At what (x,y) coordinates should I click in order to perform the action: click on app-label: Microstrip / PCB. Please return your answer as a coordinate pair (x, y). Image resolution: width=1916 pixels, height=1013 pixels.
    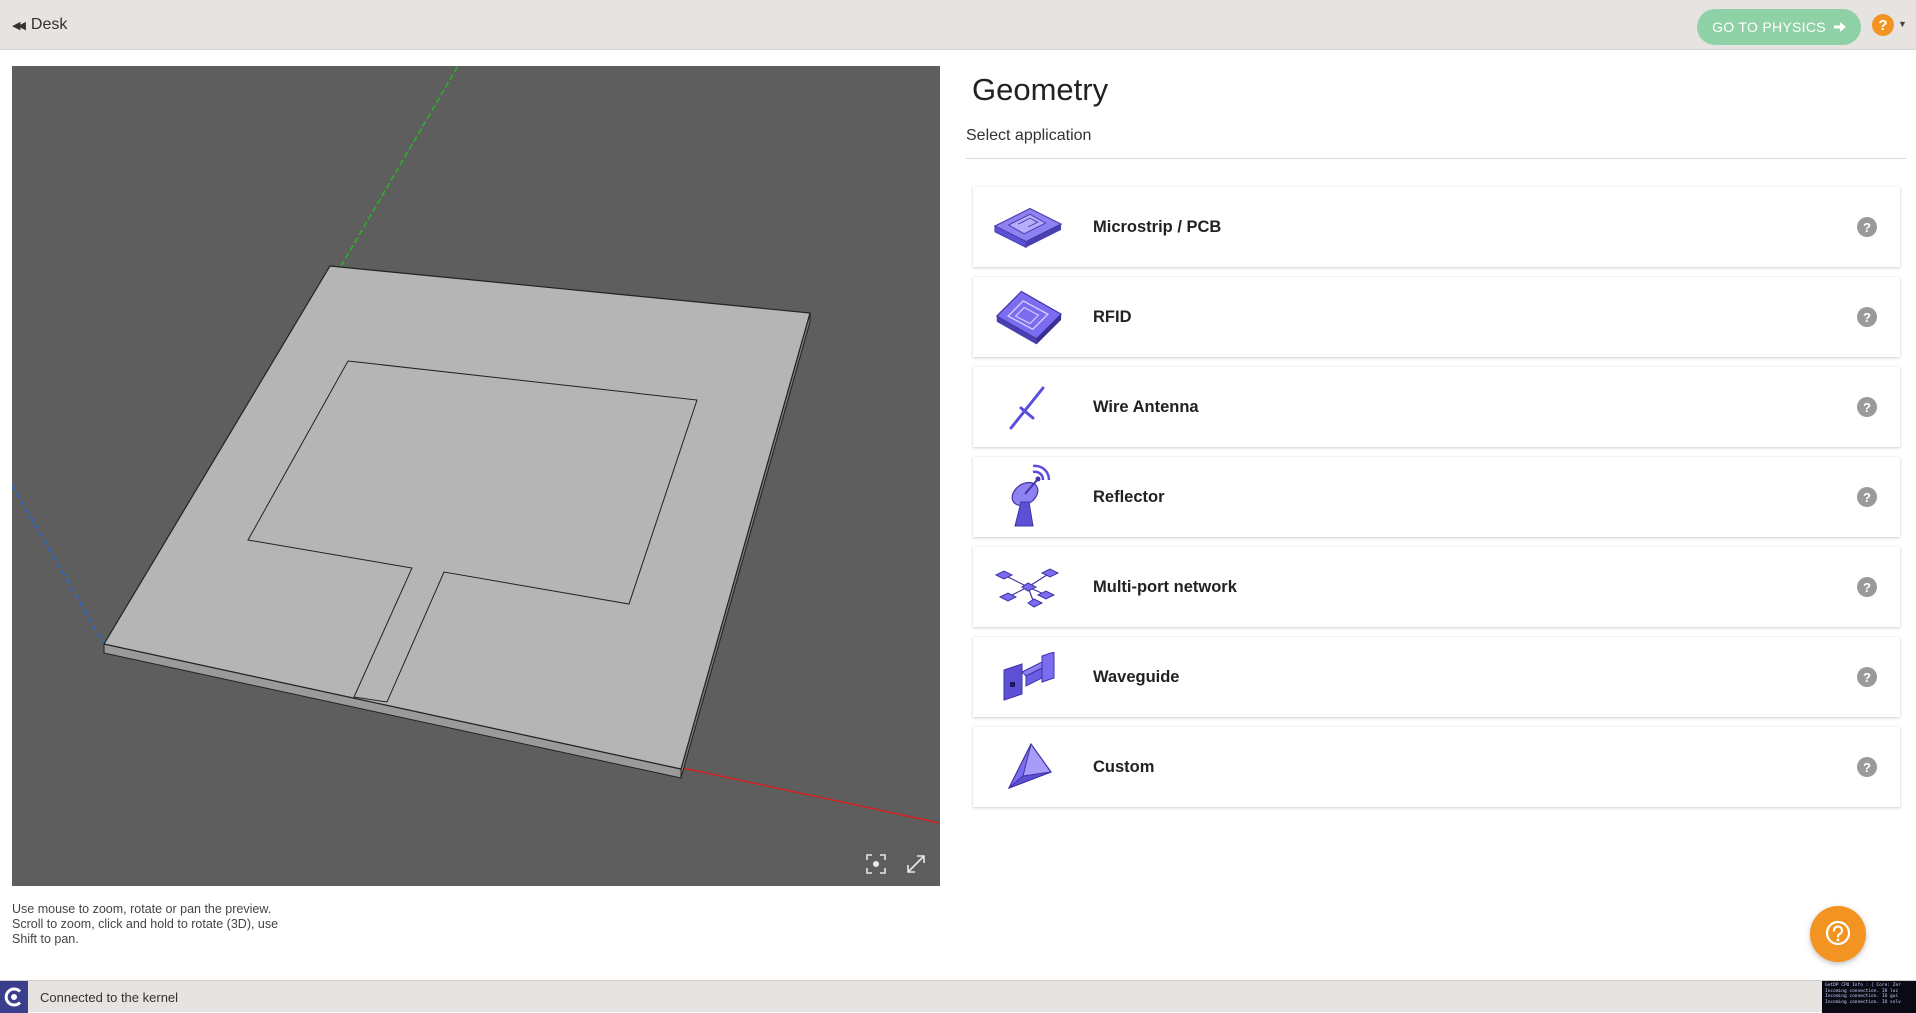
    Looking at the image, I should click on (1157, 227).